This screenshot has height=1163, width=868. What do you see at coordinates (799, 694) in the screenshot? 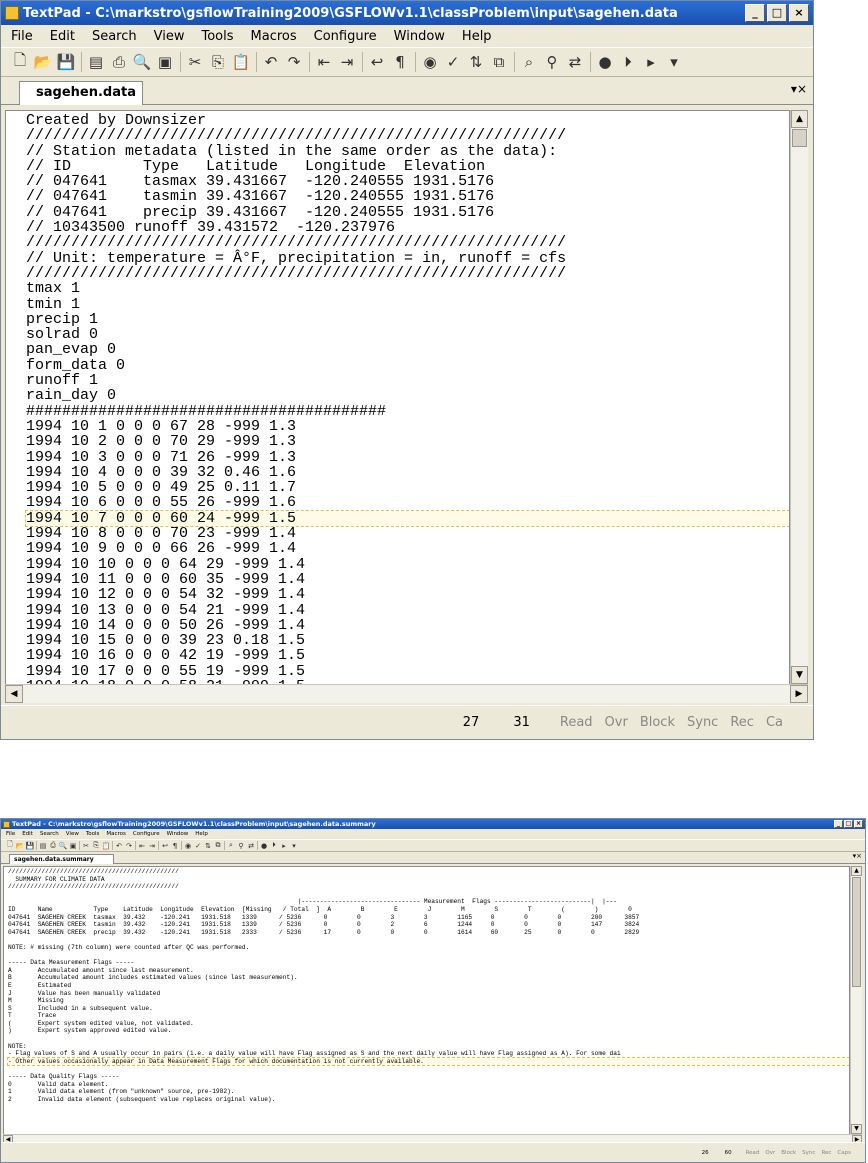
I see `scroll-right-icon: ▶` at bounding box center [799, 694].